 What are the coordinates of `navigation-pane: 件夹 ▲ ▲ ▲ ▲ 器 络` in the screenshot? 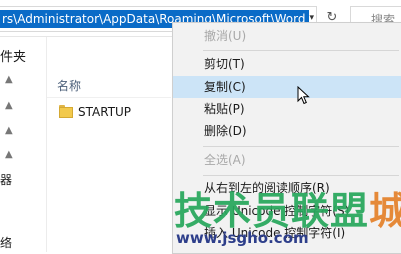 It's located at (23, 144).